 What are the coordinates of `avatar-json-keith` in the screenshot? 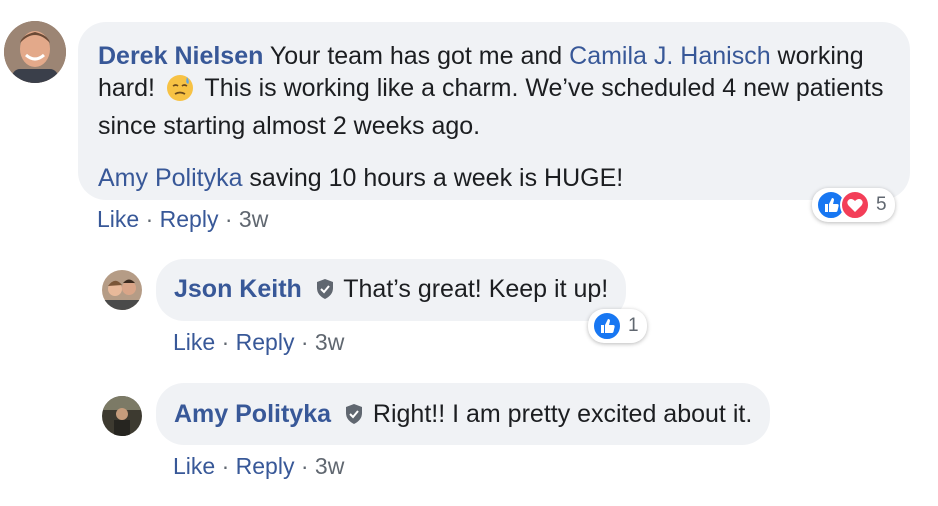 It's located at (122, 290).